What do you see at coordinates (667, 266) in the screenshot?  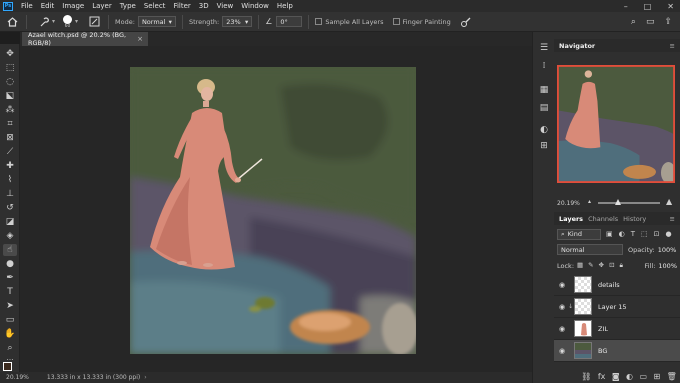 I see `fill-value: 100%` at bounding box center [667, 266].